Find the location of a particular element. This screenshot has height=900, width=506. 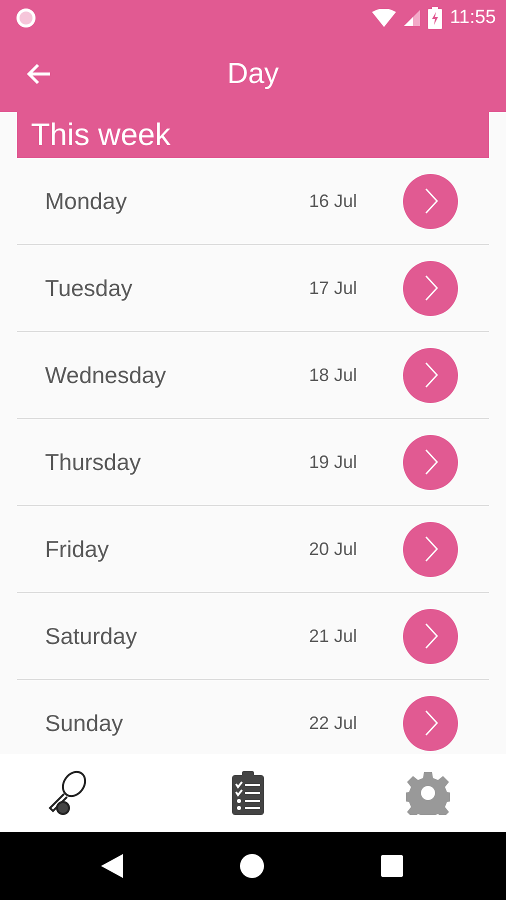

day-name: Saturday is located at coordinates (91, 636).